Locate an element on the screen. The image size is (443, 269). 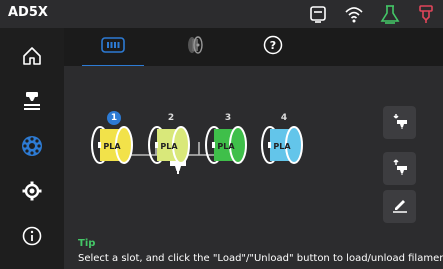
slot-number: 4 is located at coordinates (284, 118).